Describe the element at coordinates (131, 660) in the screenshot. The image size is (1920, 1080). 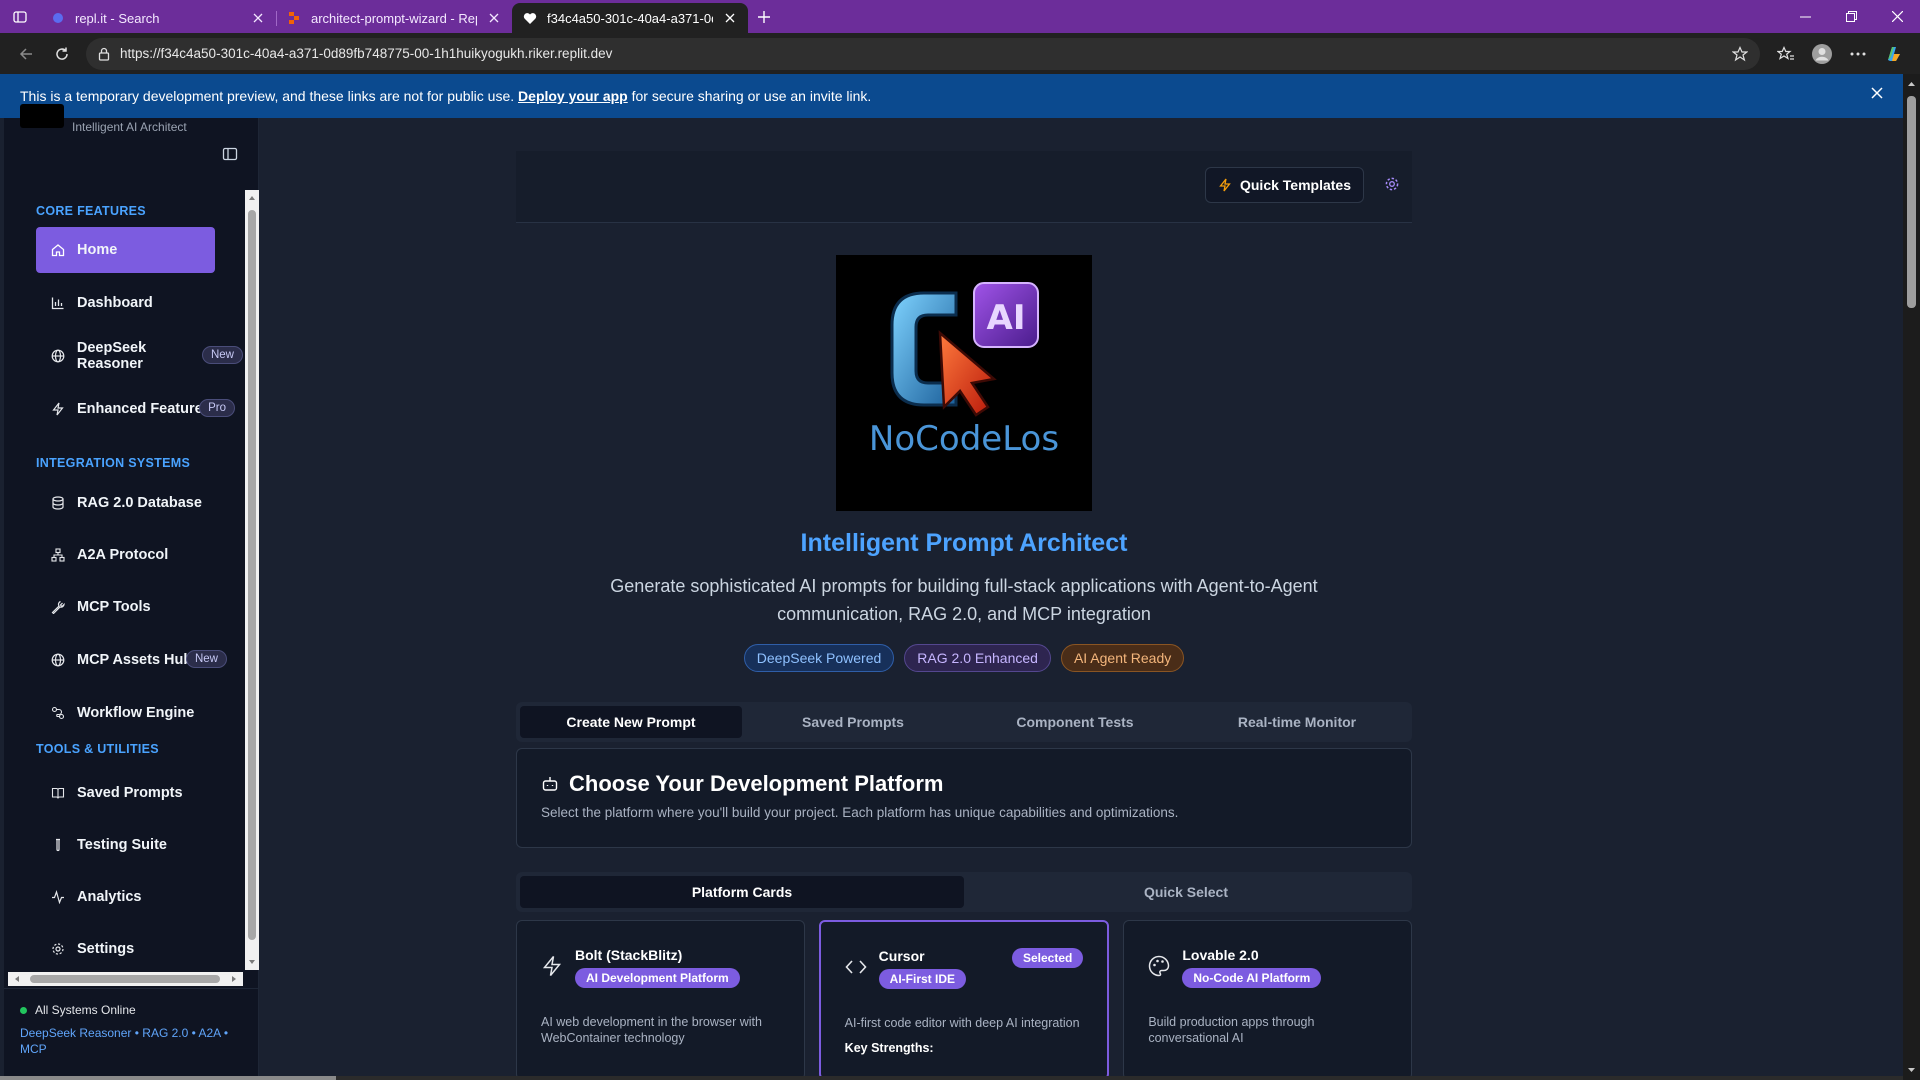
I see `sidebar-item-mcp-assets-hub: MCP Assets Hub New` at that location.